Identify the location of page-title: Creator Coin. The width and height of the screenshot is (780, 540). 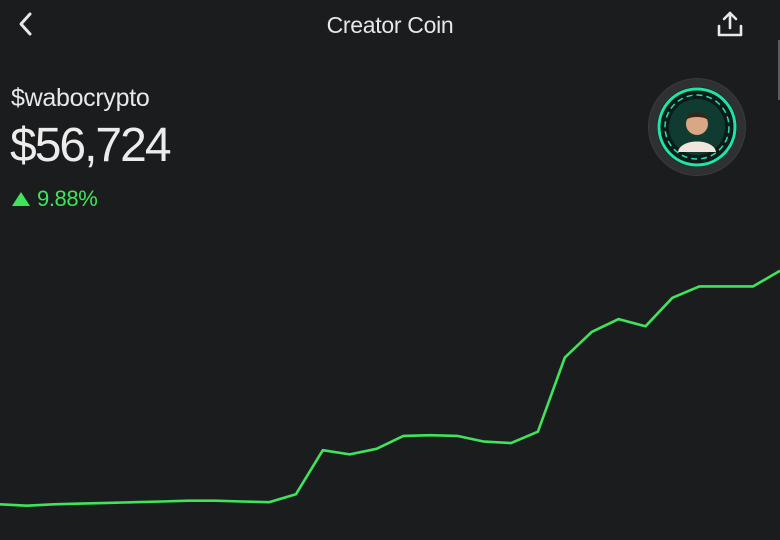
(390, 25).